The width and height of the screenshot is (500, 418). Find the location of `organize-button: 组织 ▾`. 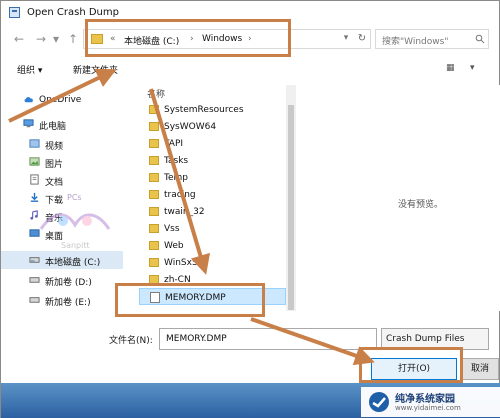

organize-button: 组织 ▾ is located at coordinates (29, 69).